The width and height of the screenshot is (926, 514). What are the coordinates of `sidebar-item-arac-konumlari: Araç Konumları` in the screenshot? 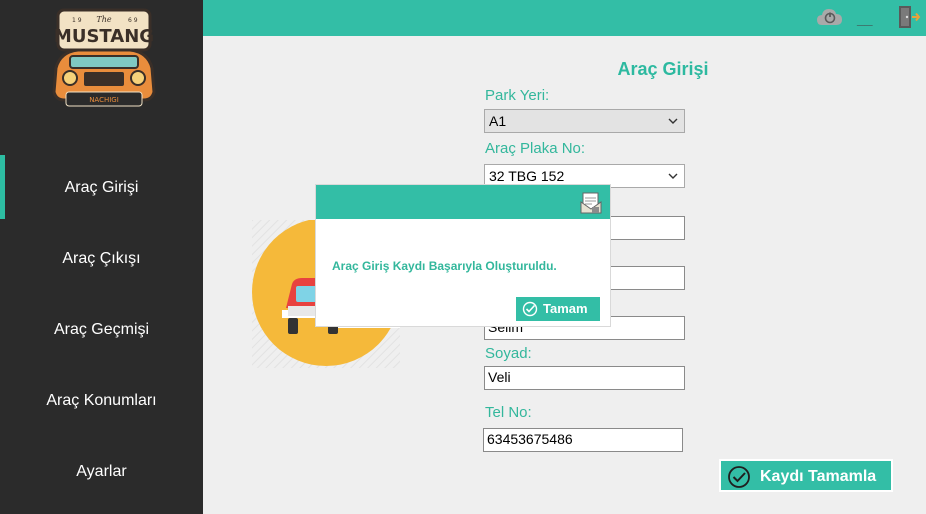 It's located at (101, 401).